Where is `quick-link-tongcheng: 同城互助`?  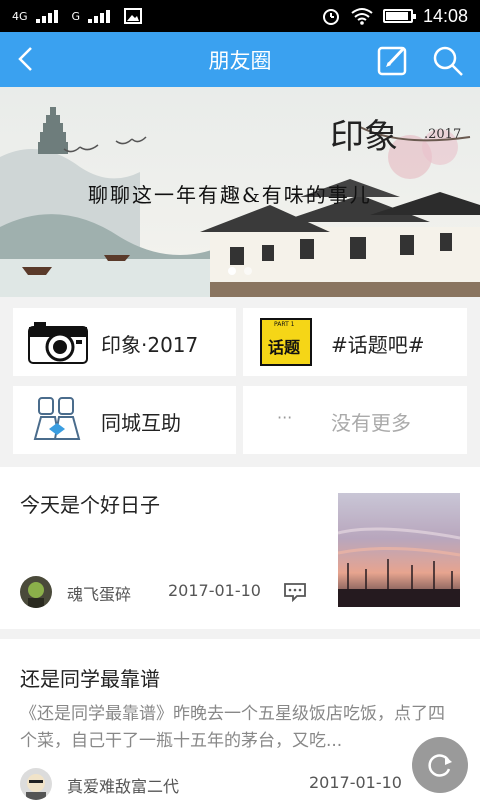 quick-link-tongcheng: 同城互助 is located at coordinates (124, 420).